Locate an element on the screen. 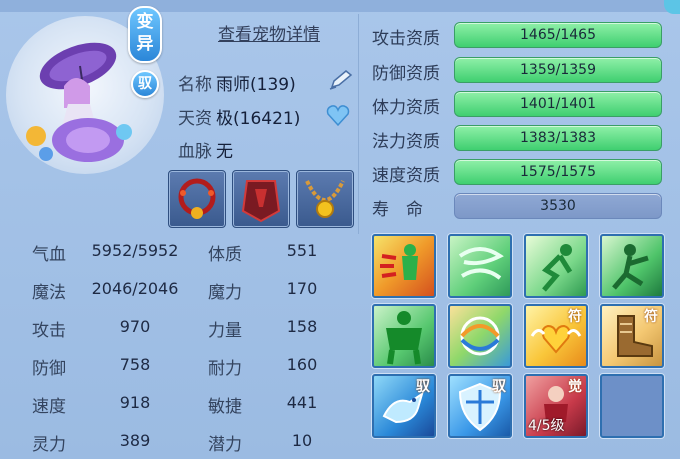 The height and width of the screenshot is (459, 680). constitution-label: 体质 is located at coordinates (225, 255).